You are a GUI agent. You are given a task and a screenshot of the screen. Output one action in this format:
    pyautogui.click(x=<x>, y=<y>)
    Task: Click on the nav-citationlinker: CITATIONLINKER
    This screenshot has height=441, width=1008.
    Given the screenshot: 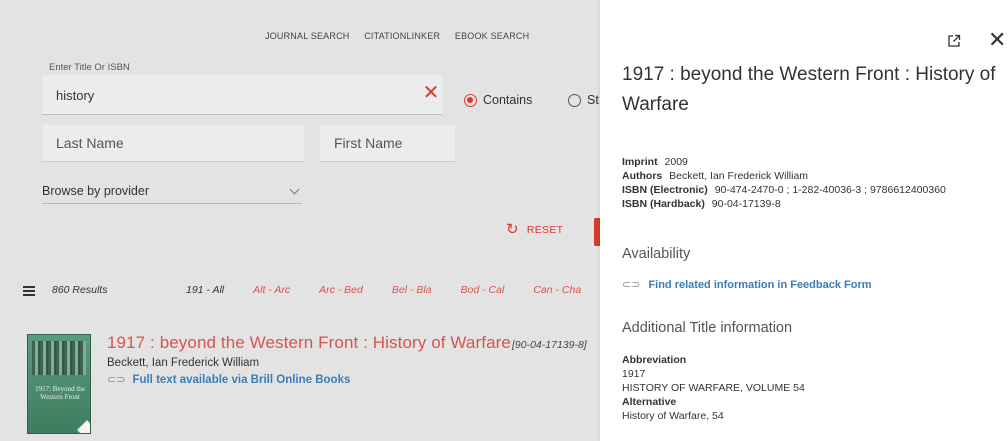 What is the action you would take?
    pyautogui.click(x=402, y=36)
    